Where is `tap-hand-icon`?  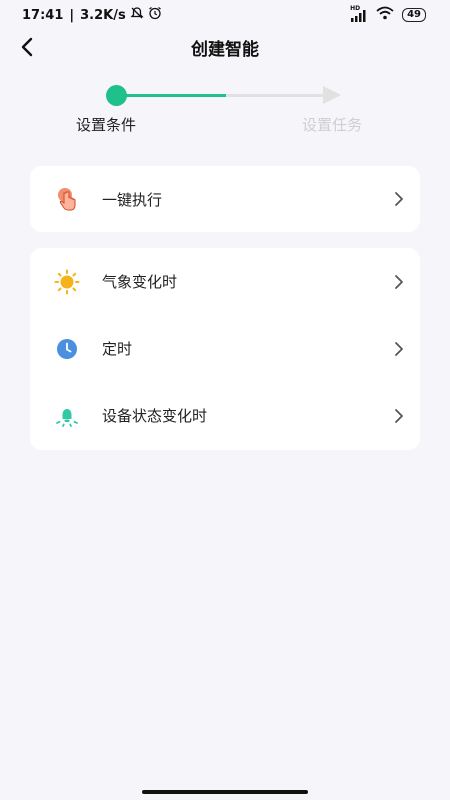 tap-hand-icon is located at coordinates (67, 199).